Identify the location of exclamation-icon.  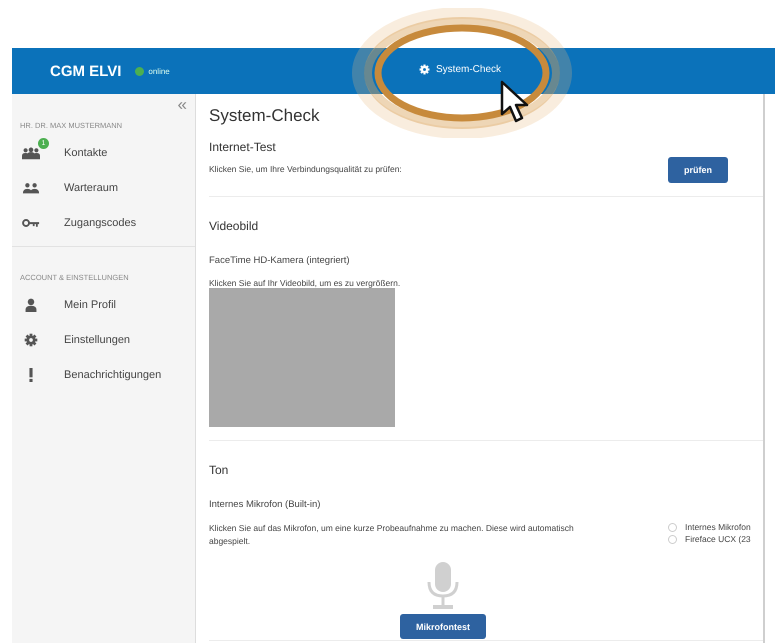
(31, 375).